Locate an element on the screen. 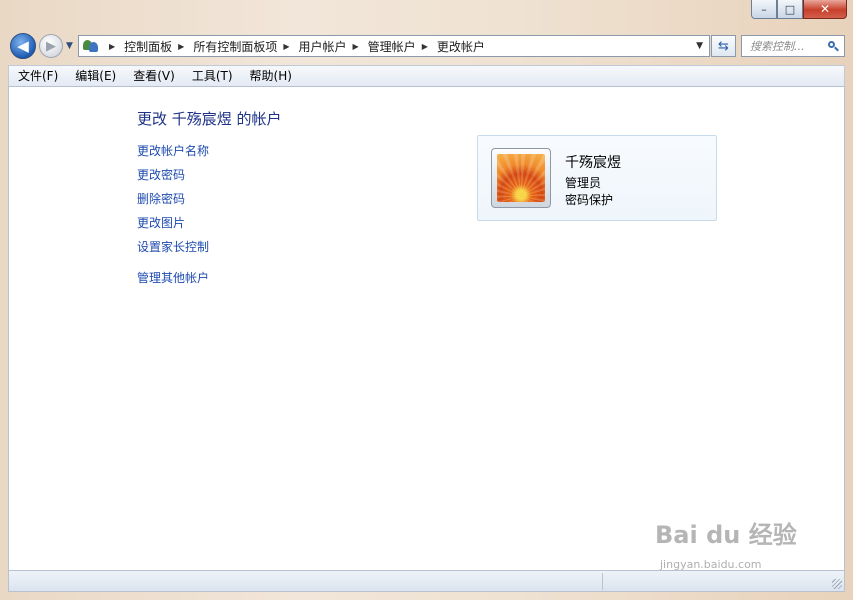 The width and height of the screenshot is (853, 600). close-icon: ✕ is located at coordinates (825, 9).